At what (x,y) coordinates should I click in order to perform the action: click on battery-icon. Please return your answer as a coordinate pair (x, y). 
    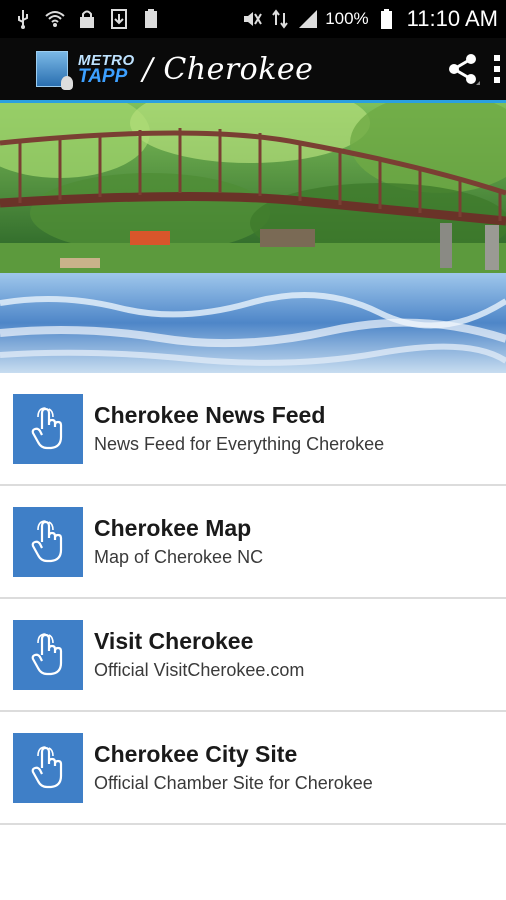
    Looking at the image, I should click on (386, 19).